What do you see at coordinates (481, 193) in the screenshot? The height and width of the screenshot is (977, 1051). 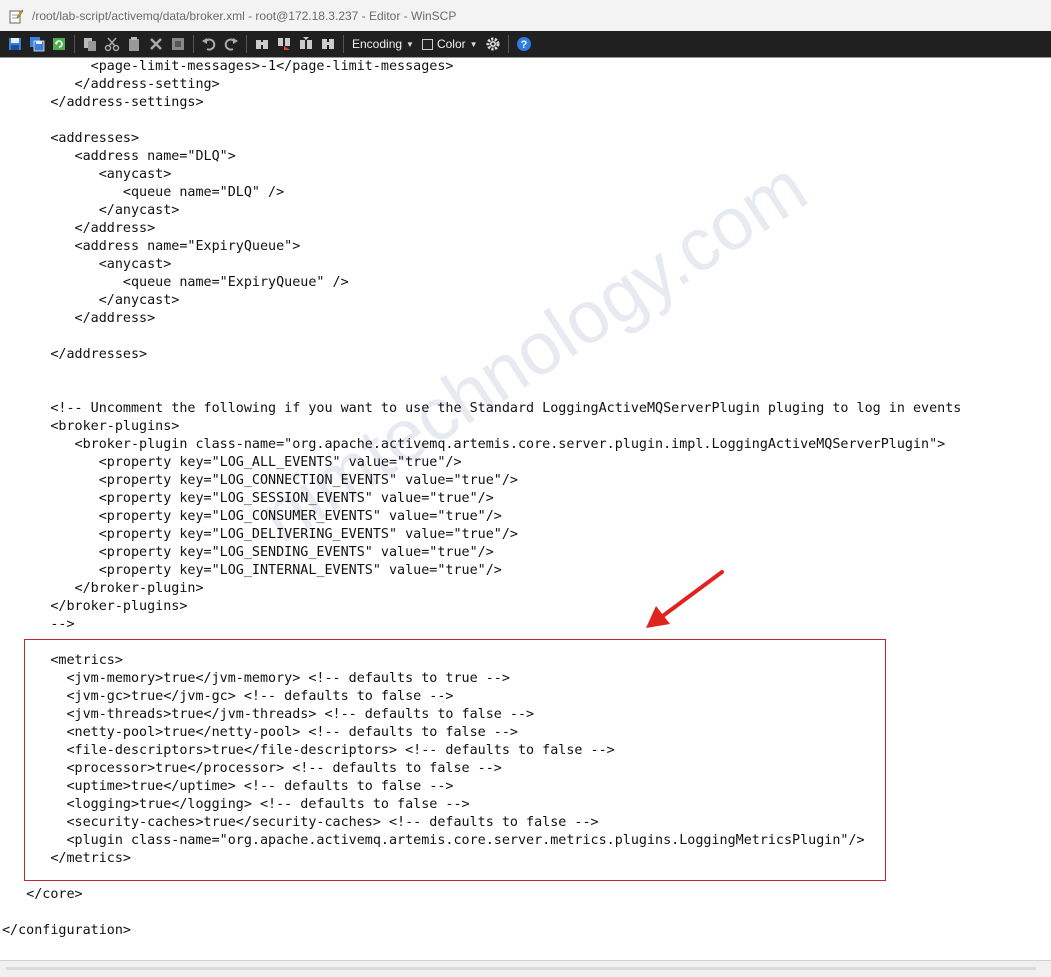 I see `code-line: <queue name="DLQ" />` at bounding box center [481, 193].